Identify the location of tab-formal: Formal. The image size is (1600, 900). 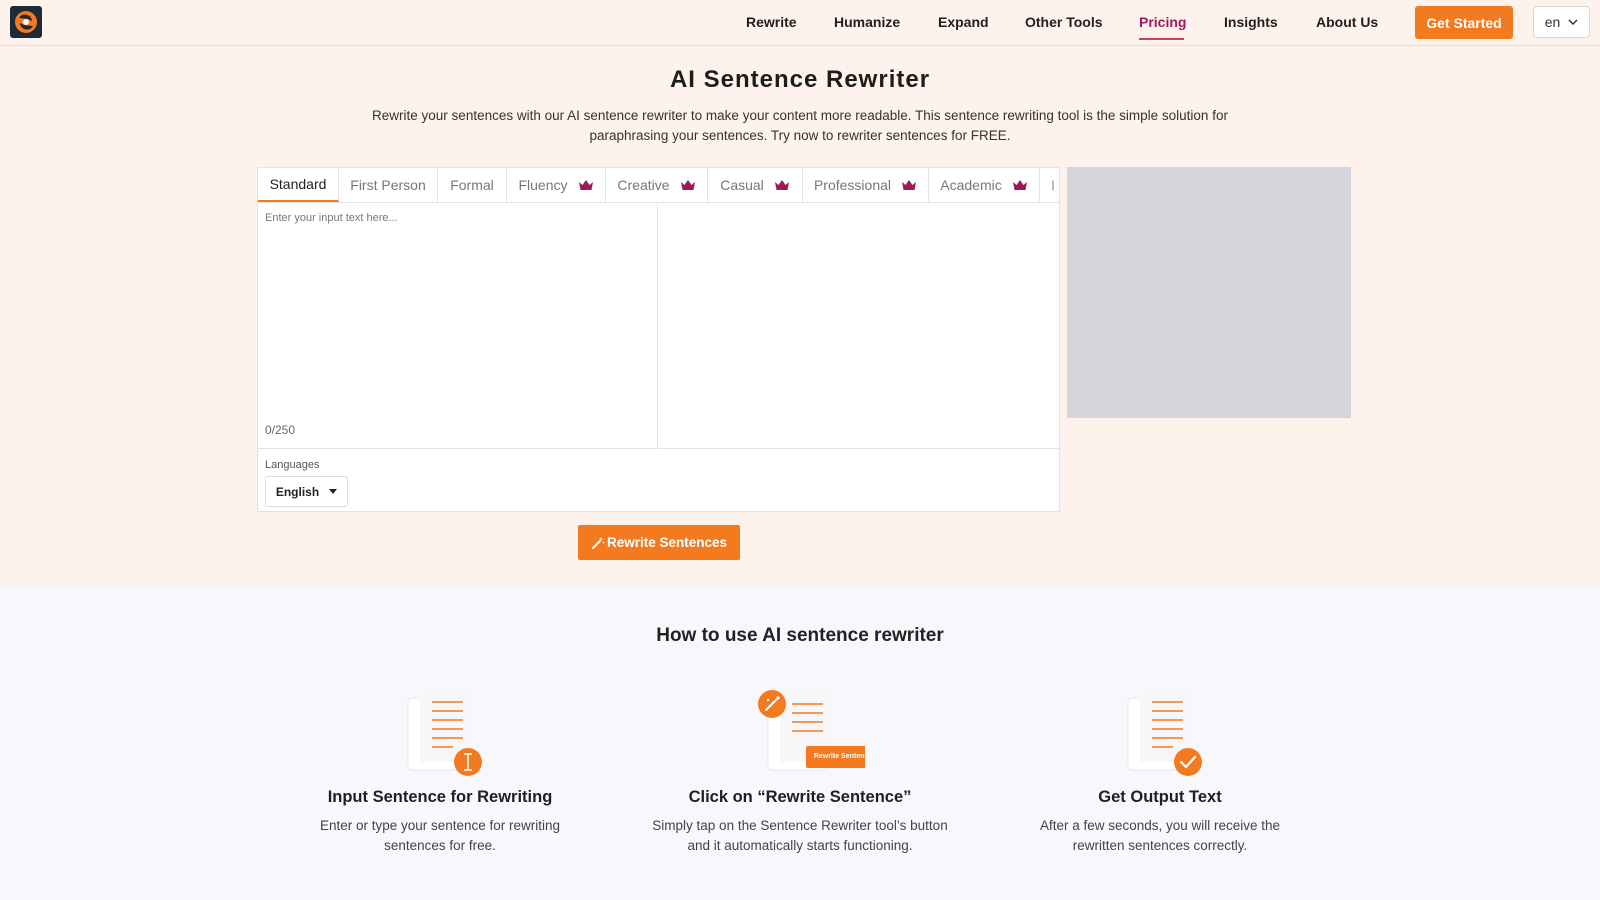
(472, 185).